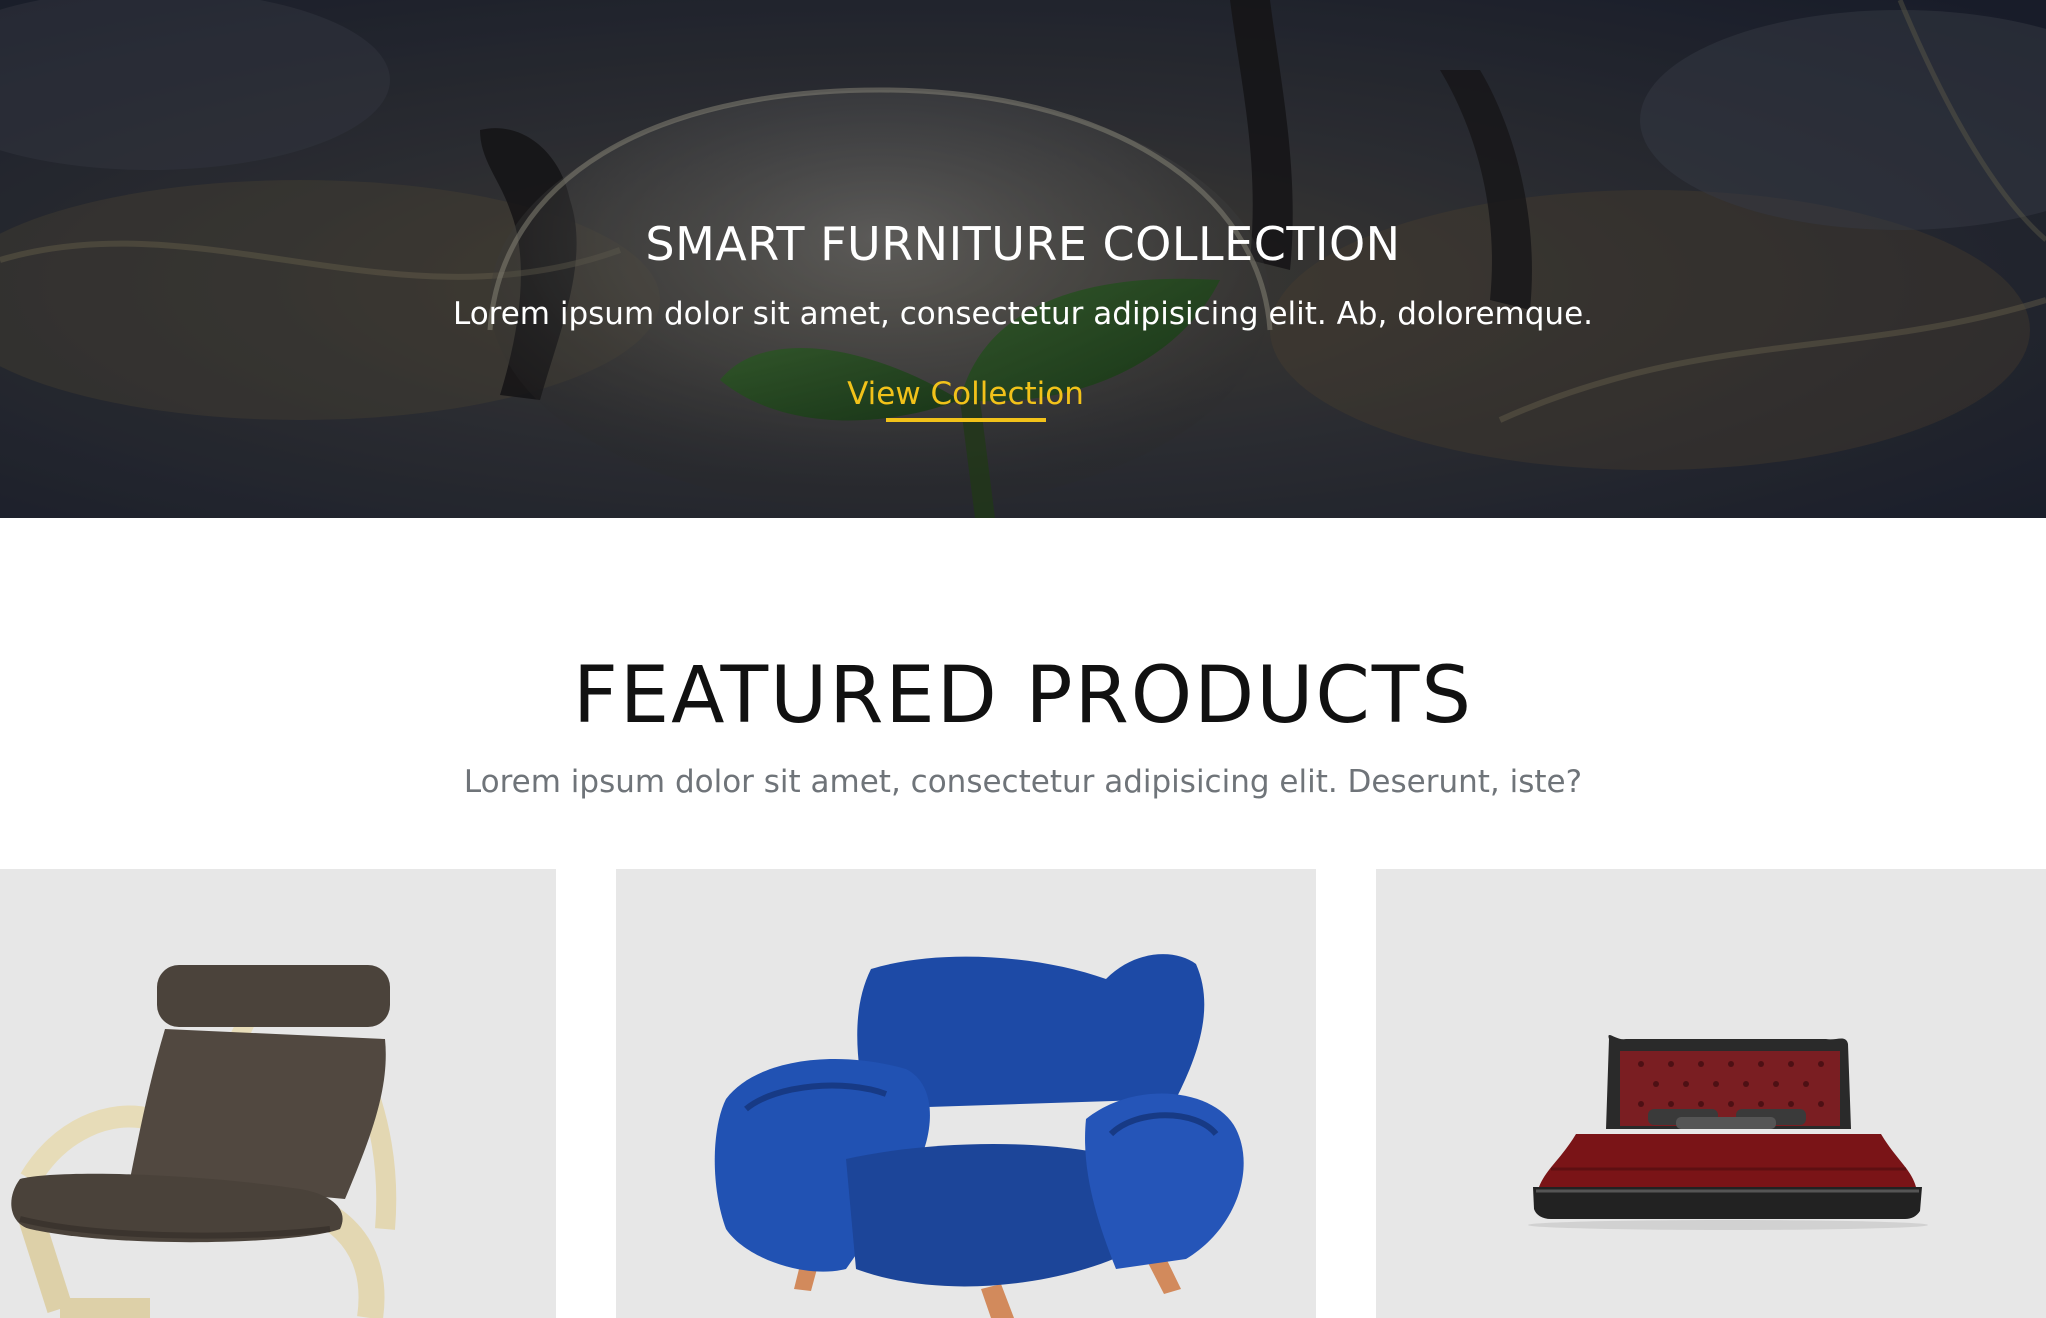  Describe the element at coordinates (979, 1136) in the screenshot. I see `armchair-blue-image` at that location.